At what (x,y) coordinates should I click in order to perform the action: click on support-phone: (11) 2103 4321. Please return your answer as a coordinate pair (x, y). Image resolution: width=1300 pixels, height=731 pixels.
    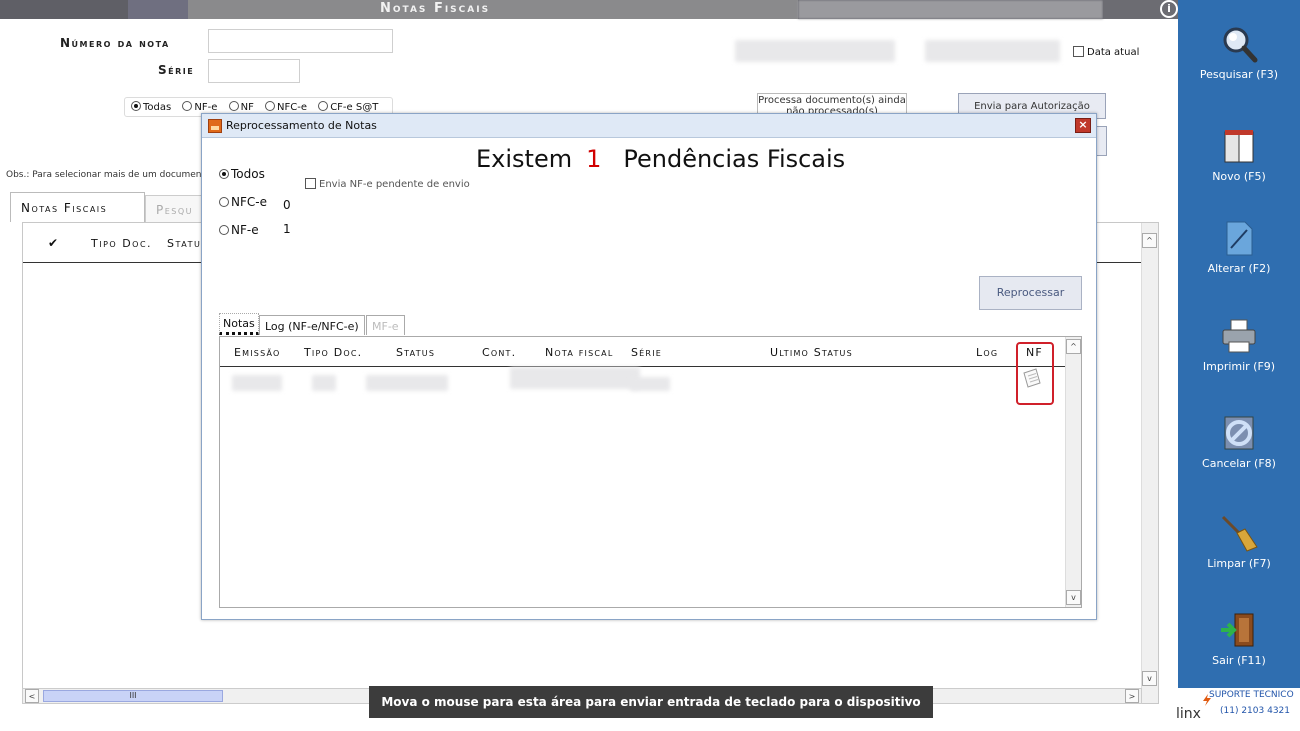
    Looking at the image, I should click on (1255, 711).